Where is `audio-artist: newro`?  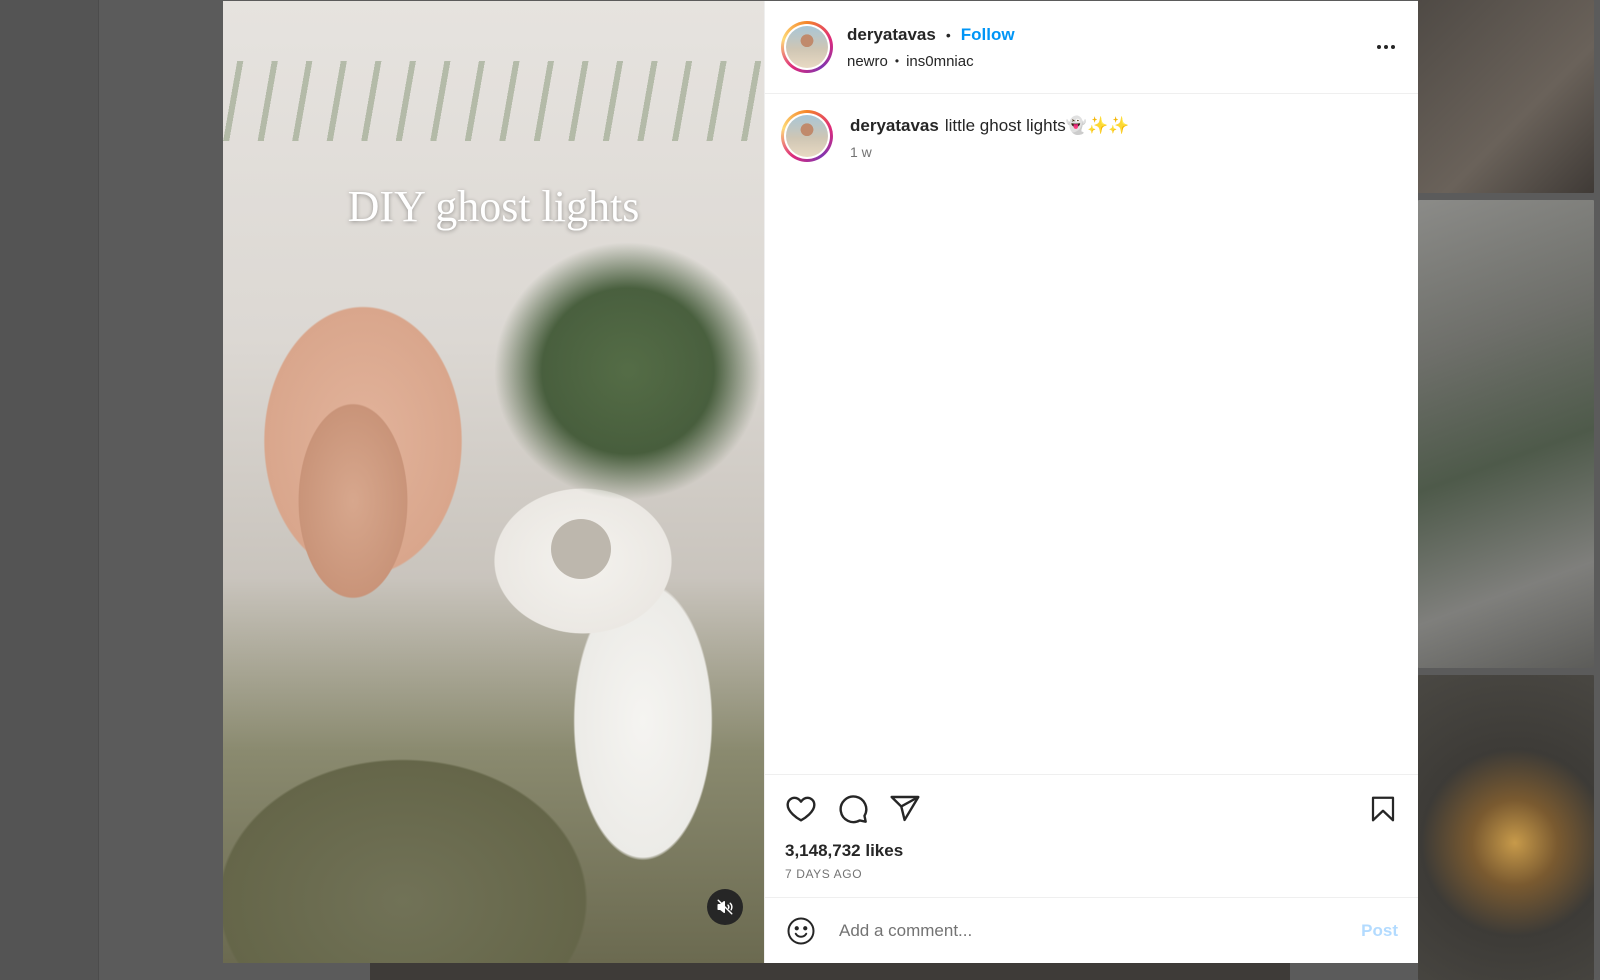
audio-artist: newro is located at coordinates (867, 61).